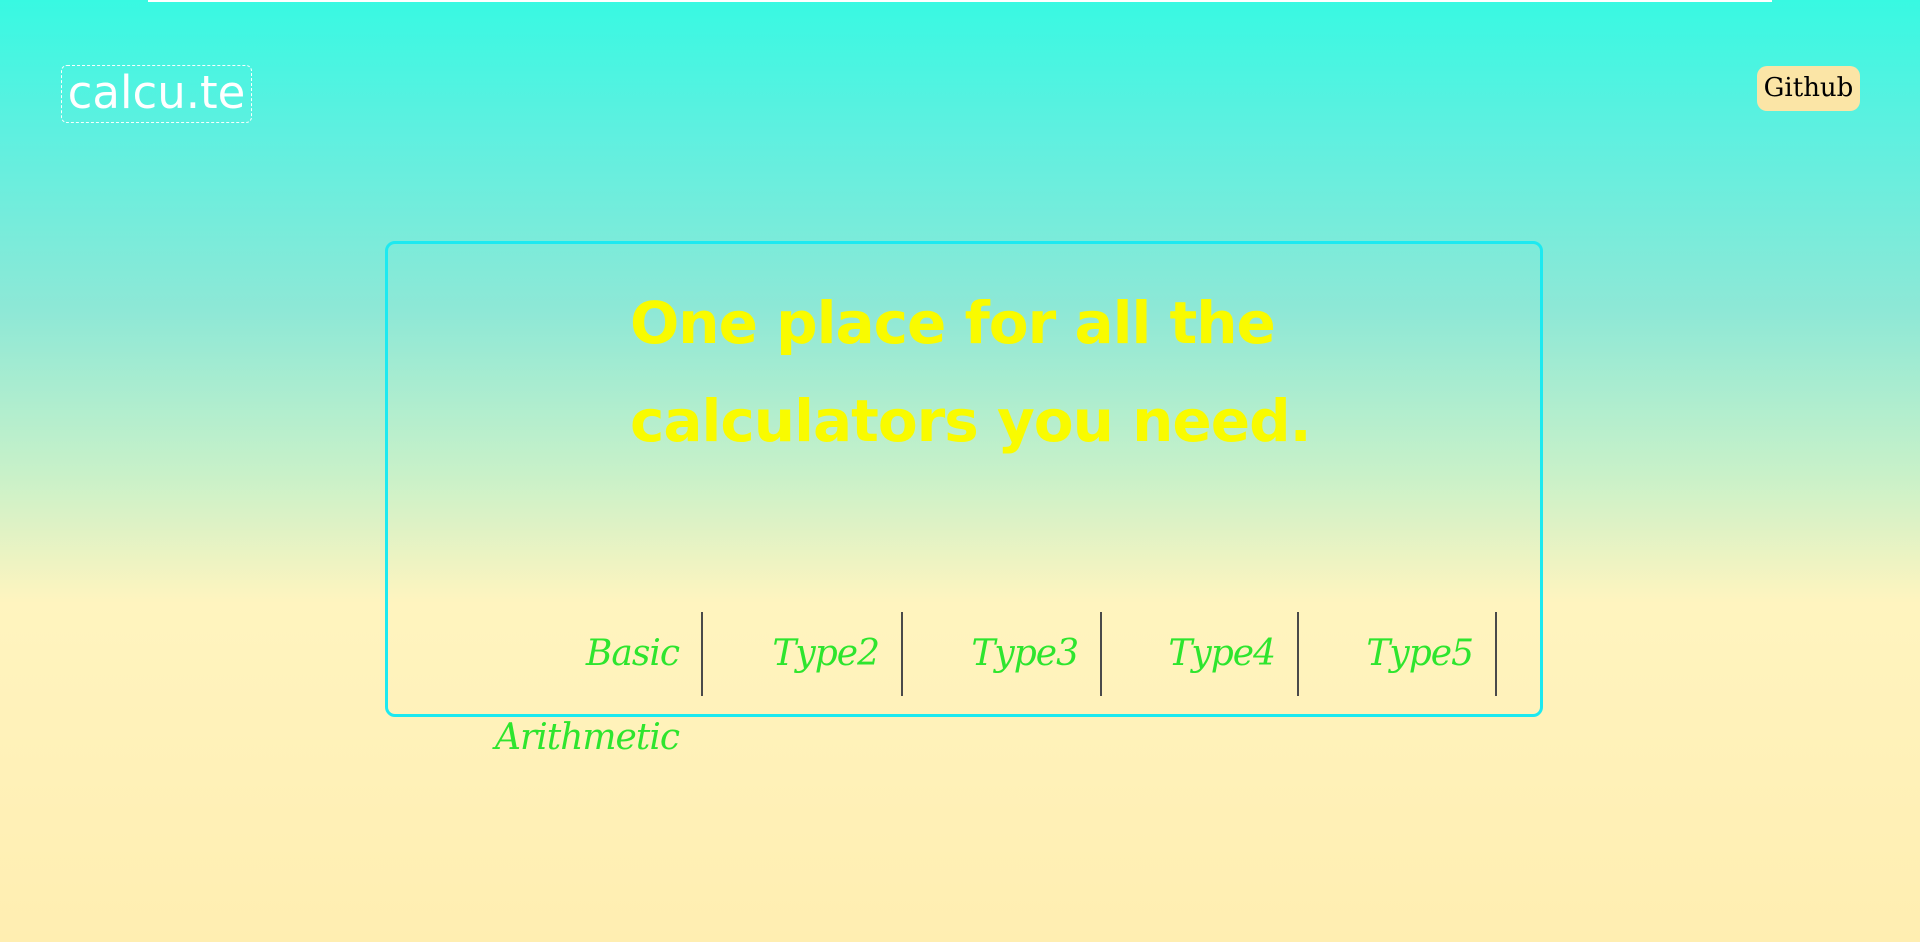  Describe the element at coordinates (1002, 654) in the screenshot. I see `calculator-link-type3: Type3` at that location.